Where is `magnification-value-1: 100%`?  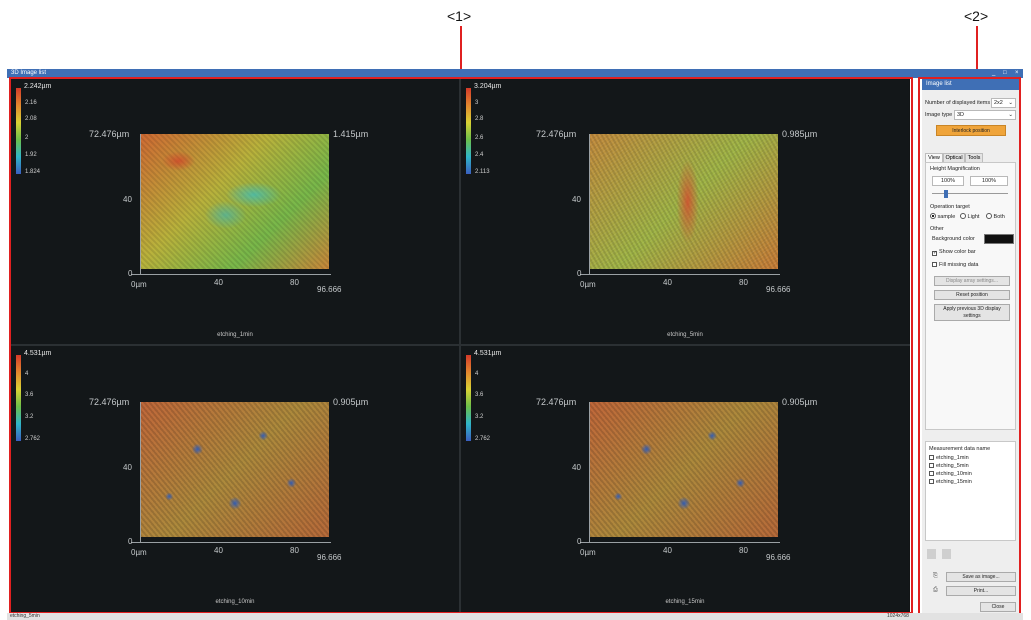
magnification-value-1: 100% is located at coordinates (948, 181).